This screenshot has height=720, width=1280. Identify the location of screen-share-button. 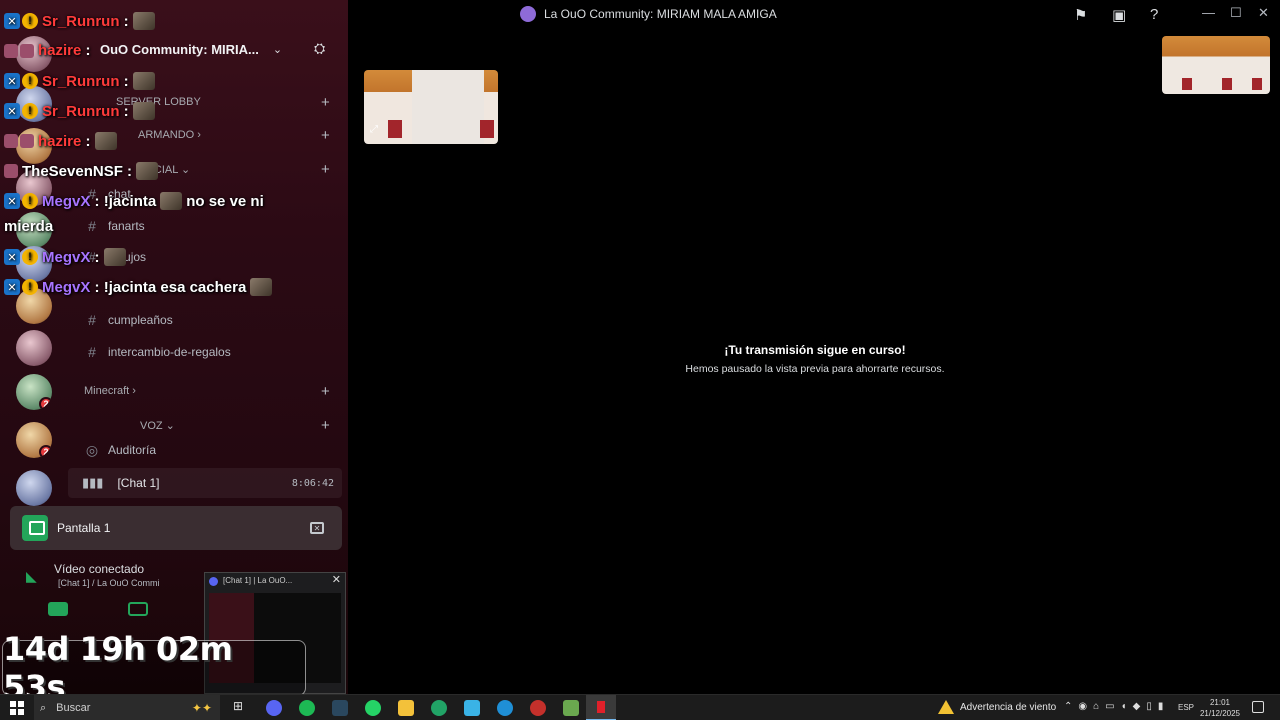
(138, 609).